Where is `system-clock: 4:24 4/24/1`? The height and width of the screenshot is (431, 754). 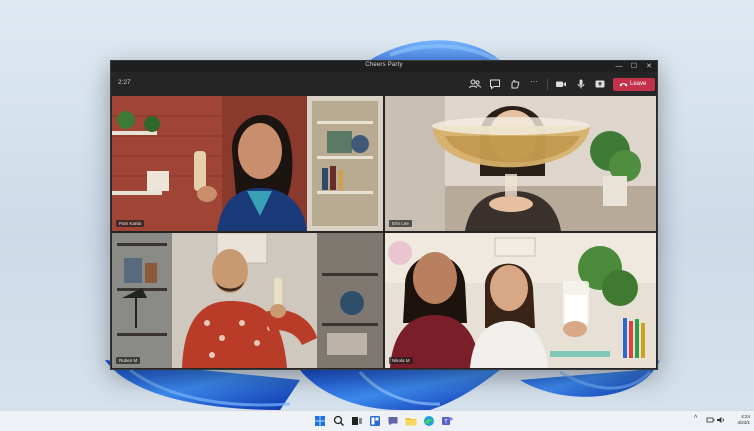
system-clock: 4:24 4/24/1 is located at coordinates (739, 420).